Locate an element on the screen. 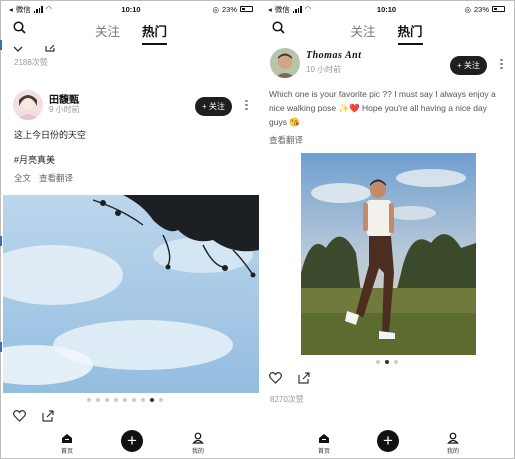 The height and width of the screenshot is (459, 515). chevron-down-icon is located at coordinates (18, 49).